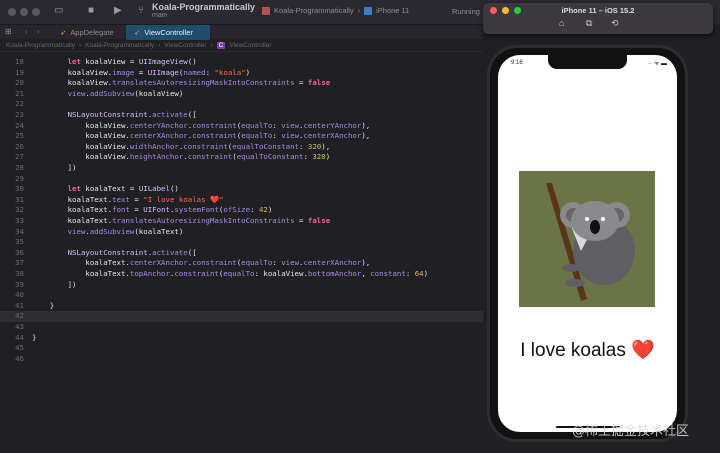  Describe the element at coordinates (241, 359) in the screenshot. I see `code-line: 46` at that location.